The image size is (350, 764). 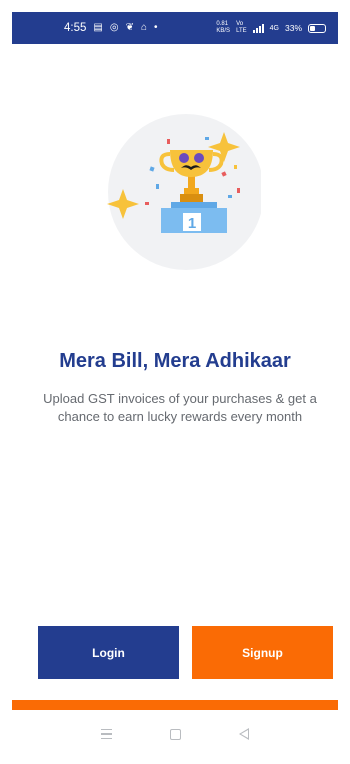 I want to click on snapchat-icon: ❦, so click(x=129, y=27).